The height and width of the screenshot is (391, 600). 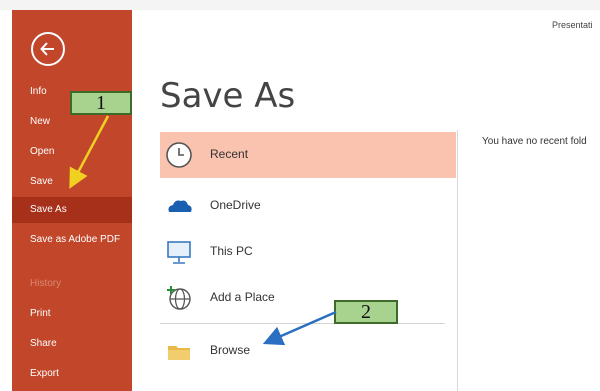 I want to click on arrow-to-browse, so click(x=299, y=328).